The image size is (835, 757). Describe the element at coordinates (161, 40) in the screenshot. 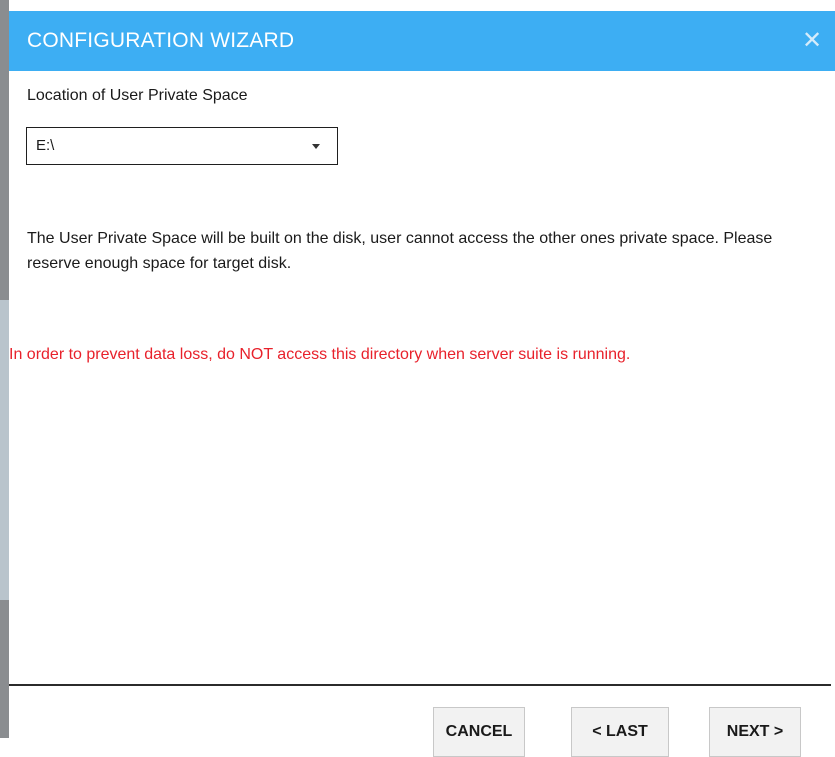

I see `dialog-title: CONFIGURATION WIZARD` at that location.